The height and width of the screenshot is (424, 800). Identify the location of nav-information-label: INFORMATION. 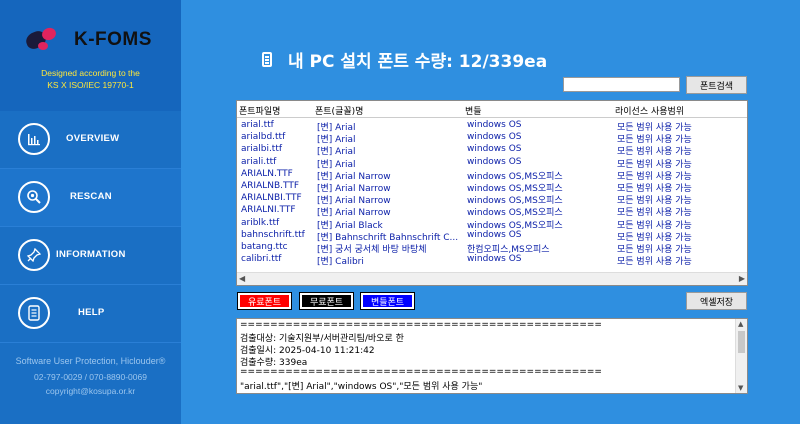
(91, 254).